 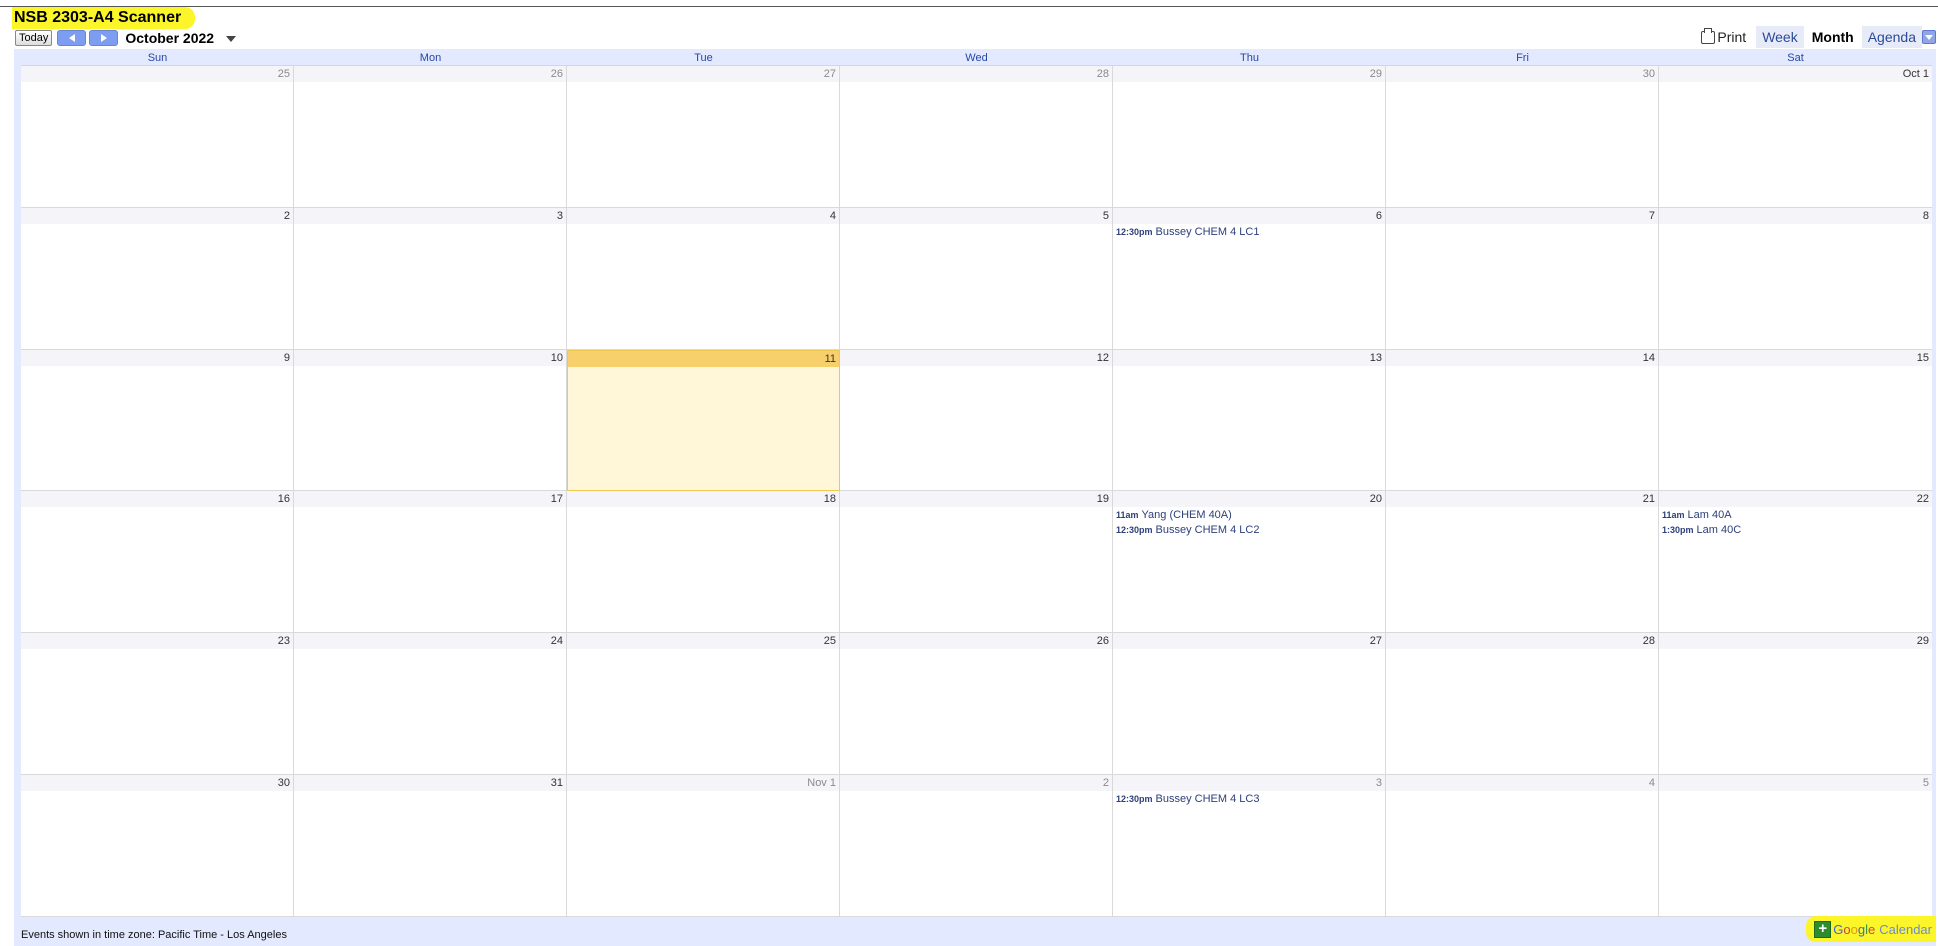 What do you see at coordinates (1797, 530) in the screenshot?
I see `calendar-event: 1:30pm Lam 40C` at bounding box center [1797, 530].